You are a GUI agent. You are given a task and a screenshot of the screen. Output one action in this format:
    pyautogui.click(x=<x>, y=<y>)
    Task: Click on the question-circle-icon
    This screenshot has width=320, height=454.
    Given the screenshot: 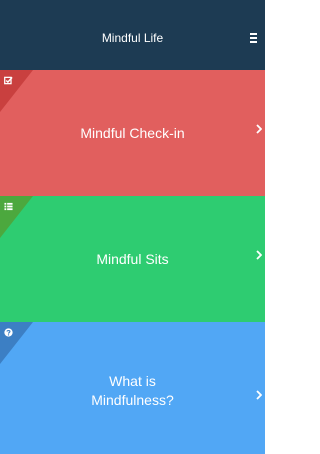 What is the action you would take?
    pyautogui.click(x=8, y=332)
    